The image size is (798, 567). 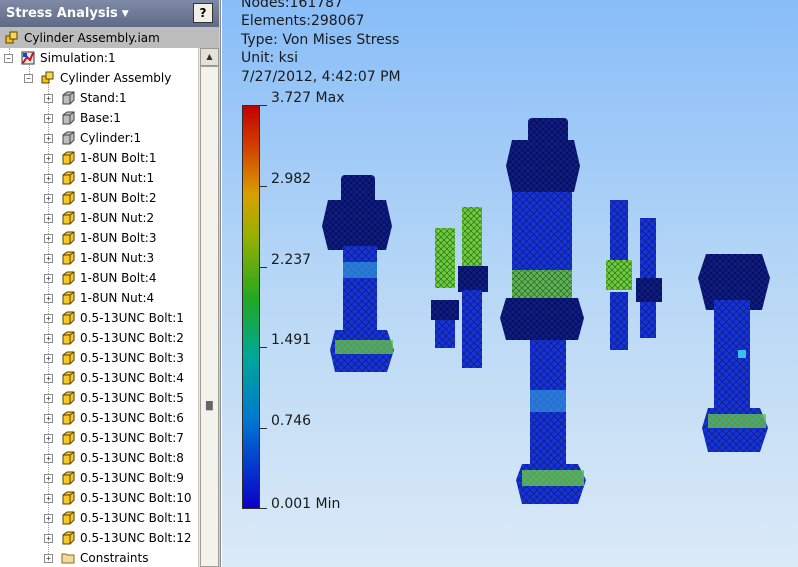 I want to click on tree-item: +0.5-13UNC Bolt:7, so click(x=114, y=438).